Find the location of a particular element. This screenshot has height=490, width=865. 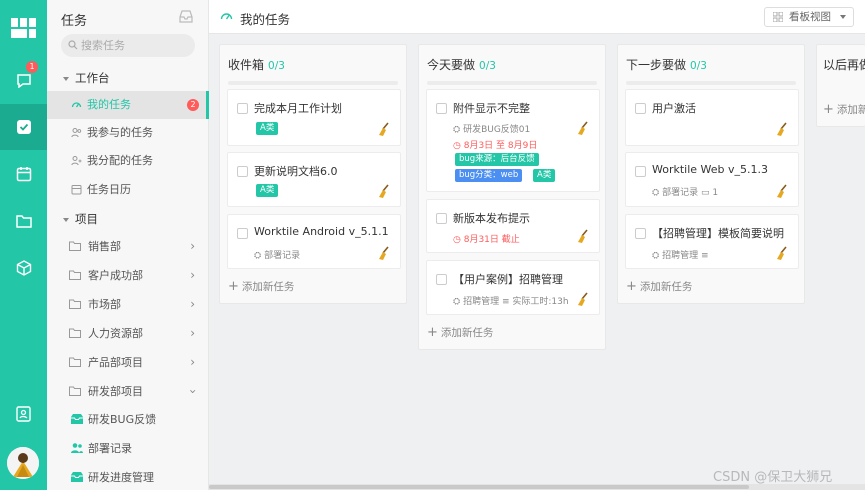

contacts-icon is located at coordinates (23, 414).